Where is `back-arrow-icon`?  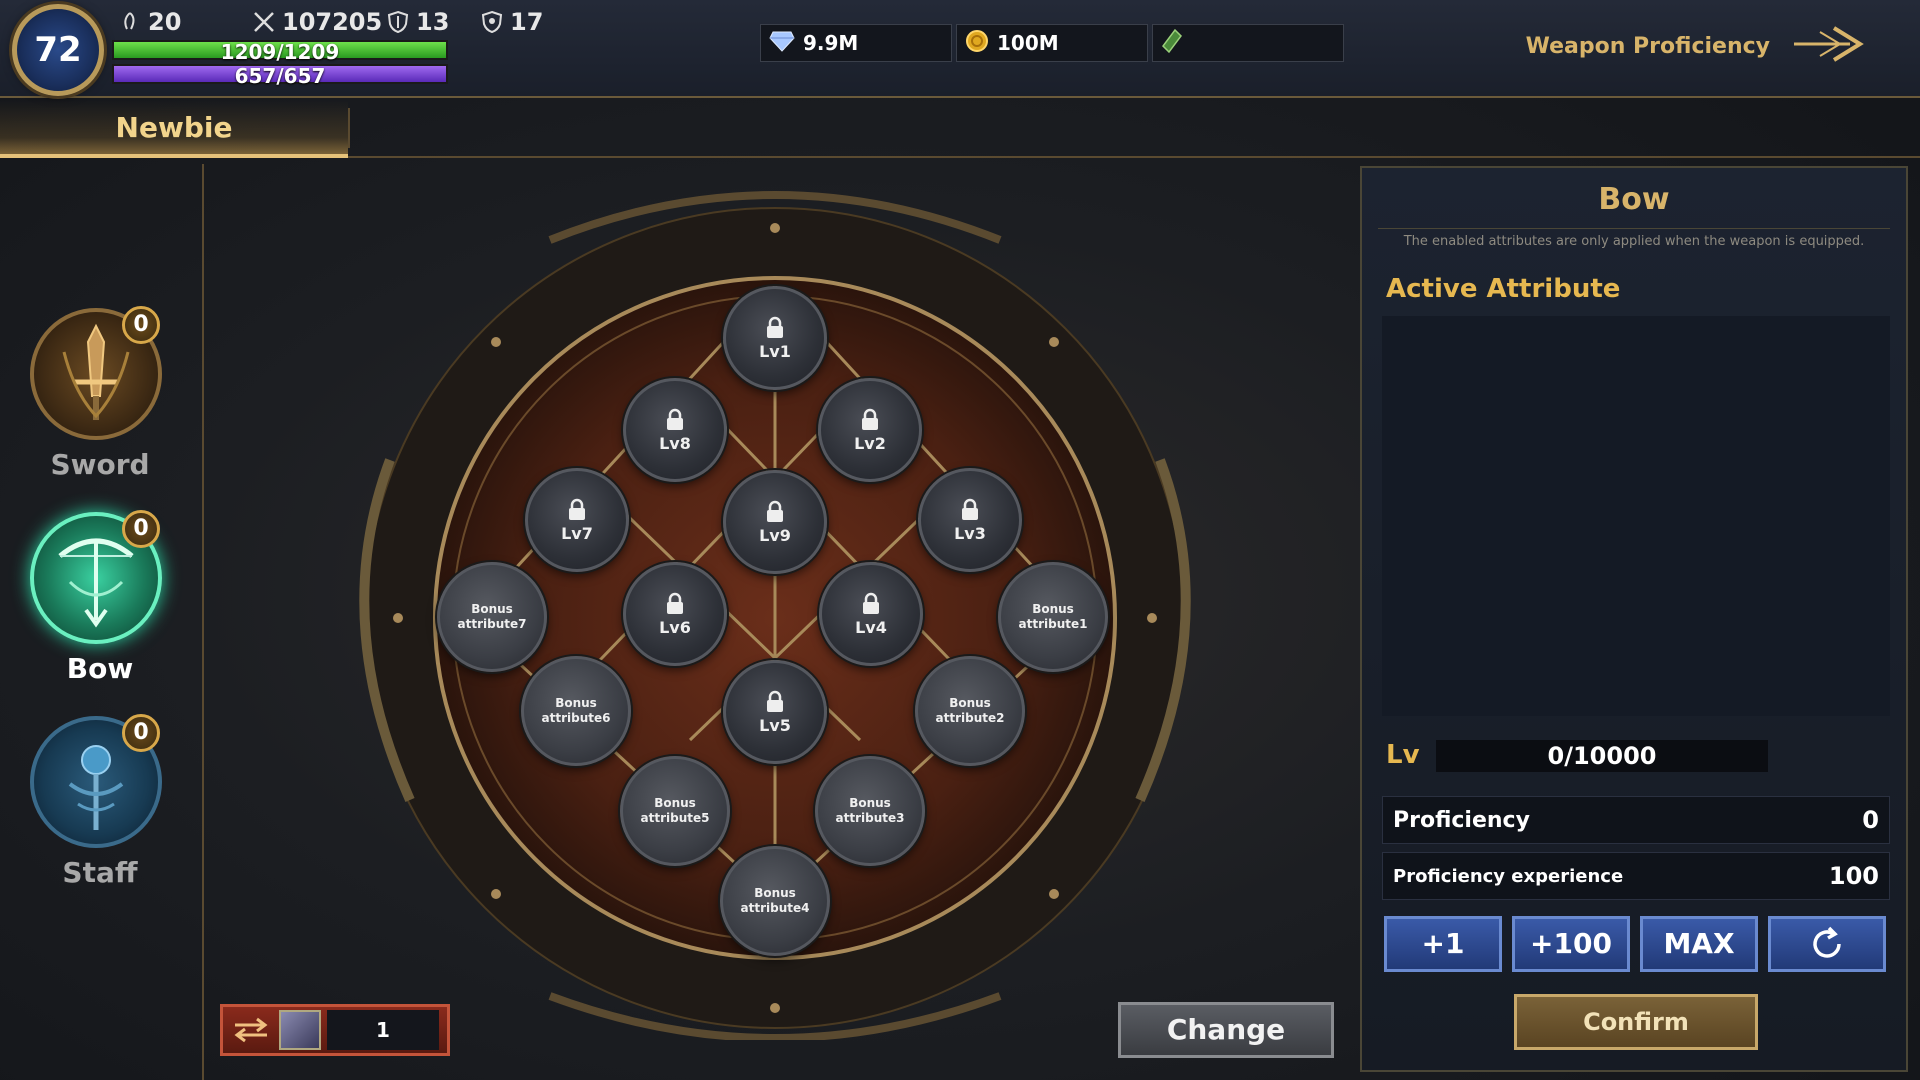 back-arrow-icon is located at coordinates (1830, 44).